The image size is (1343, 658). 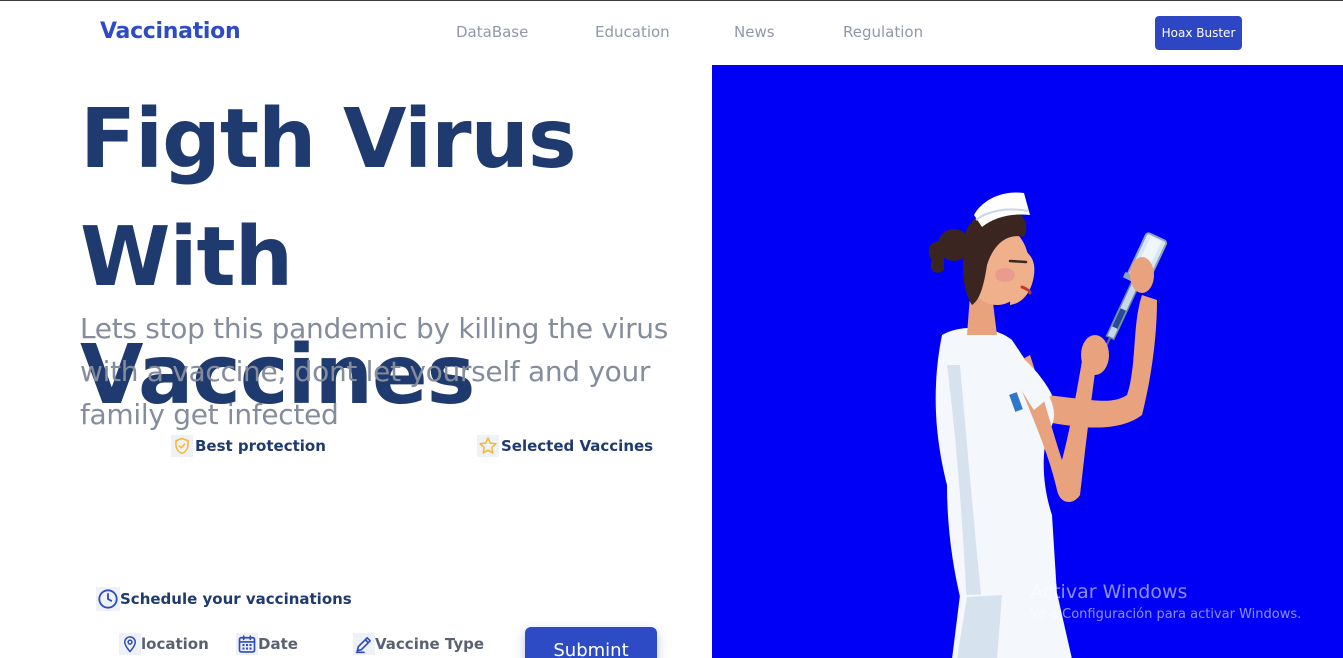 I want to click on shield-check-icon, so click(x=182, y=446).